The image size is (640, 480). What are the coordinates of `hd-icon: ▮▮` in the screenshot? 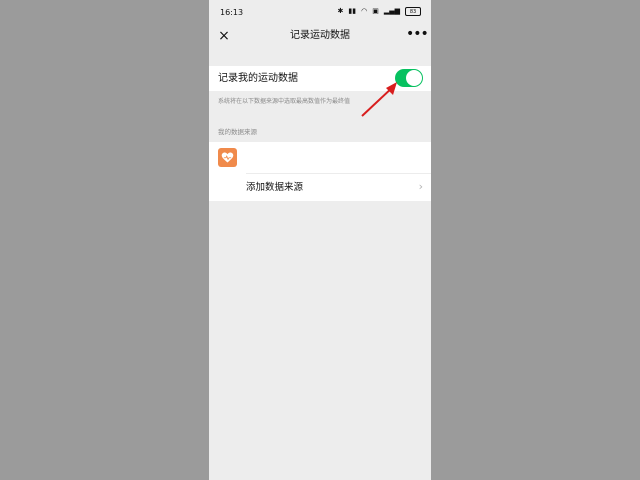 It's located at (352, 11).